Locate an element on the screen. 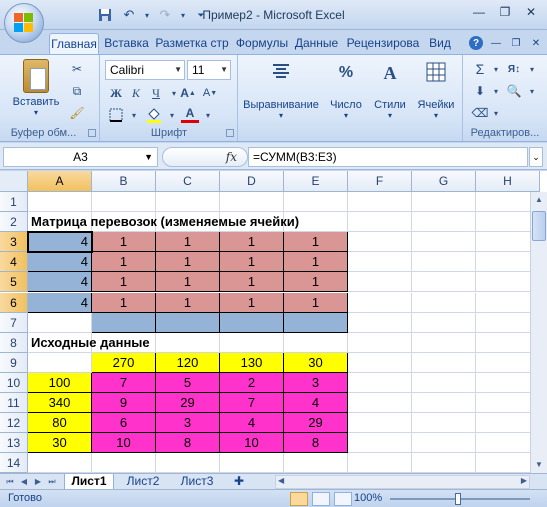 The width and height of the screenshot is (547, 507). tab-review: Рецензирова is located at coordinates (383, 43).